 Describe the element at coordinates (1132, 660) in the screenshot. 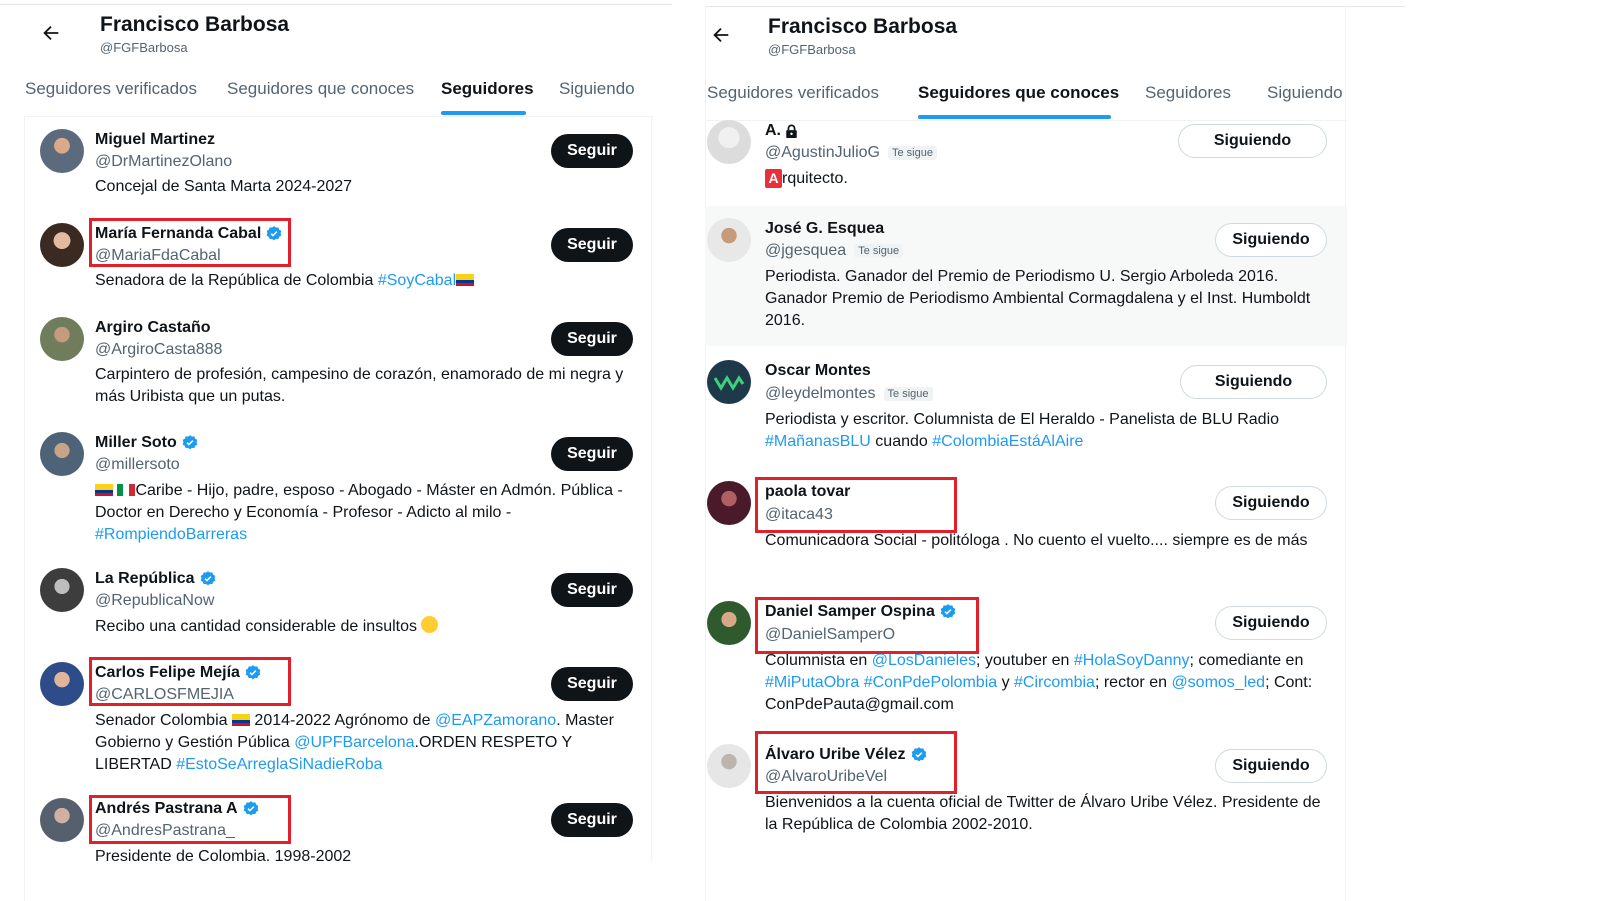

I see `hashtag-link: #HolaSoyDanny` at that location.